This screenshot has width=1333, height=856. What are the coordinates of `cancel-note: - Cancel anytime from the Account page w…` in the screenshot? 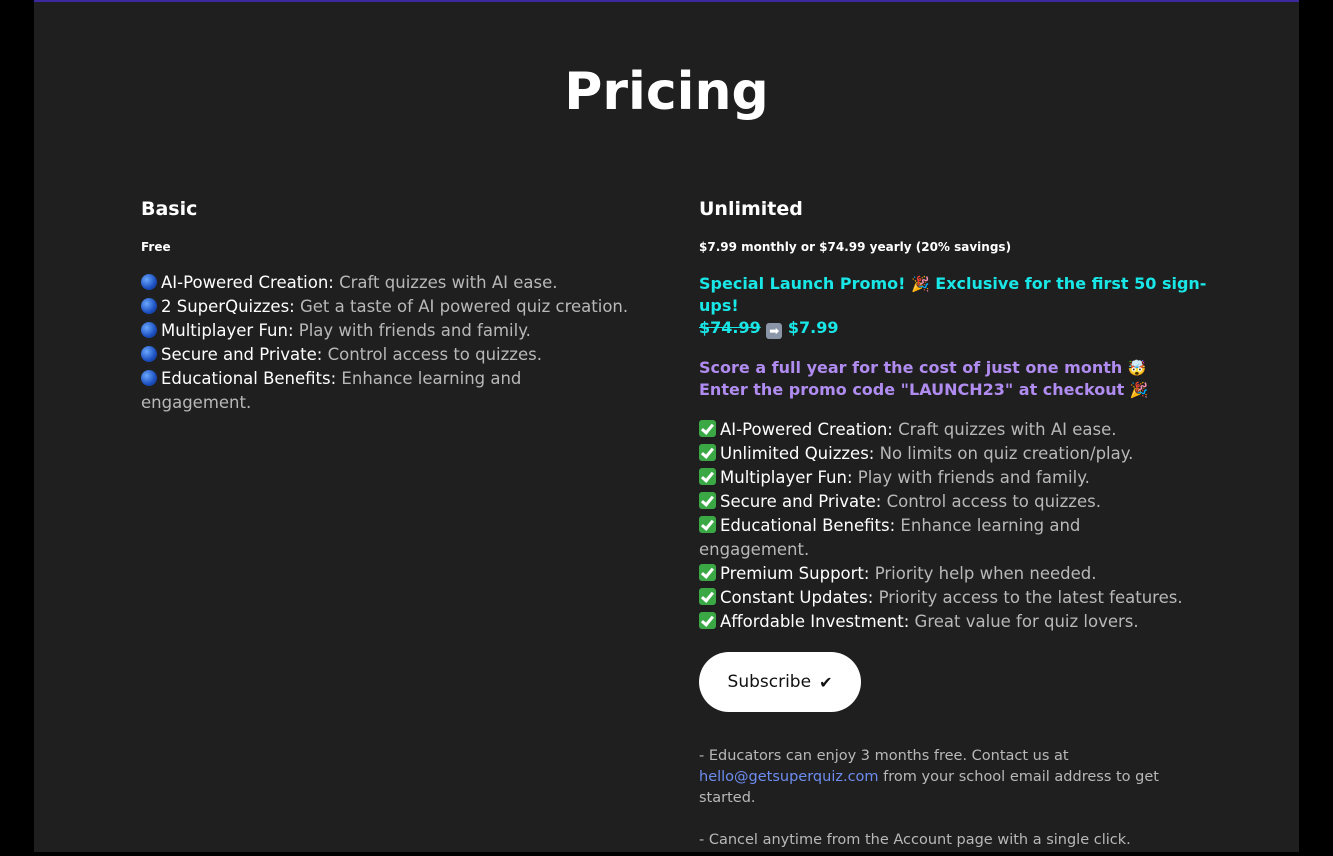 It's located at (915, 840).